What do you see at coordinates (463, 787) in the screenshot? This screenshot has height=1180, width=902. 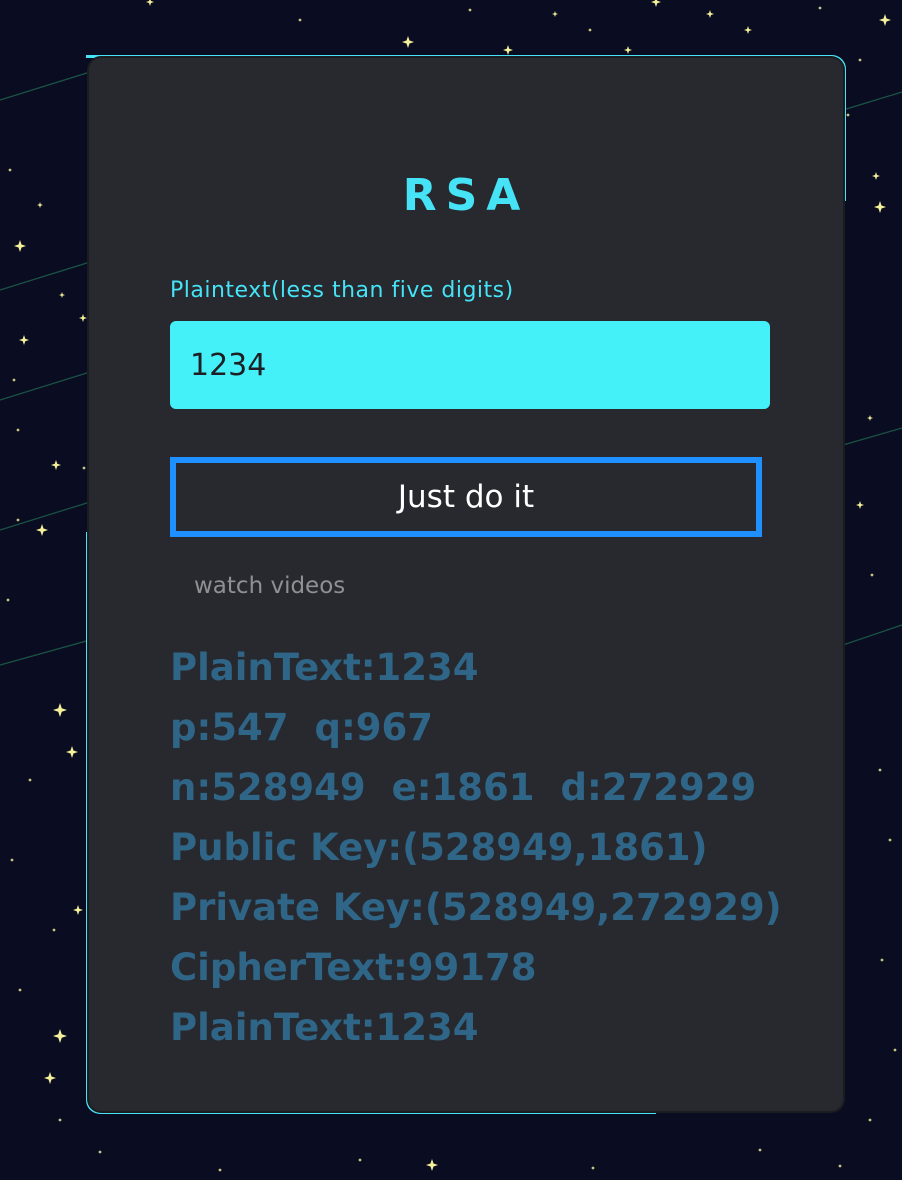 I see `result-e: e:1861` at bounding box center [463, 787].